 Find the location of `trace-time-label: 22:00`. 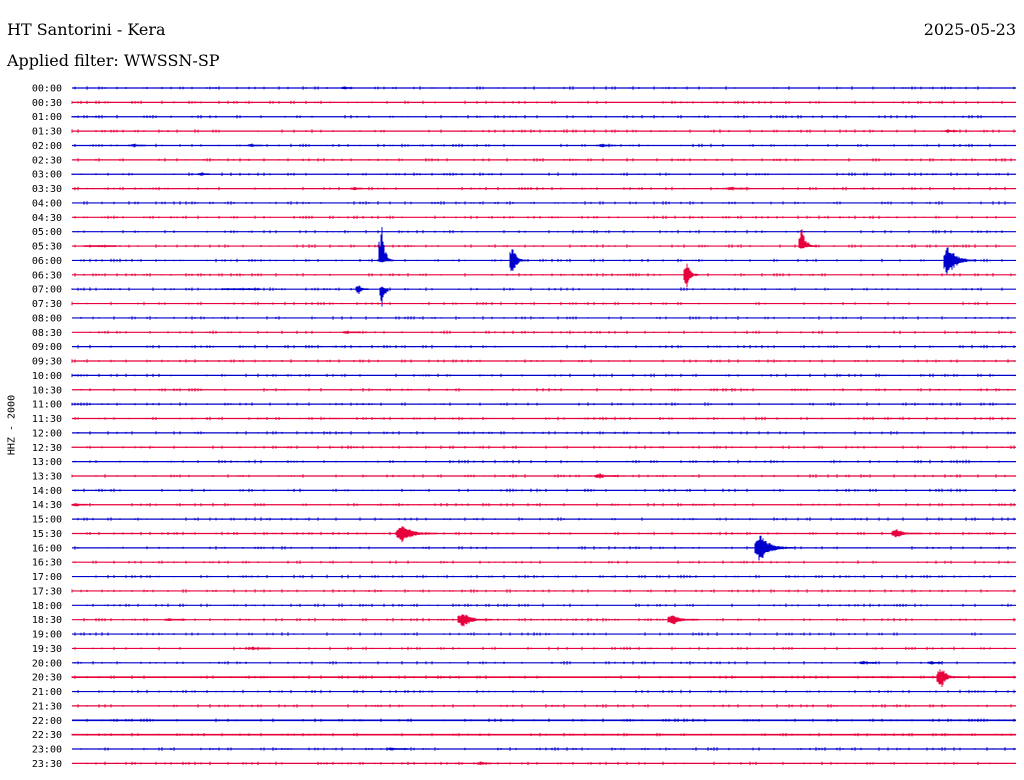

trace-time-label: 22:00 is located at coordinates (47, 721).